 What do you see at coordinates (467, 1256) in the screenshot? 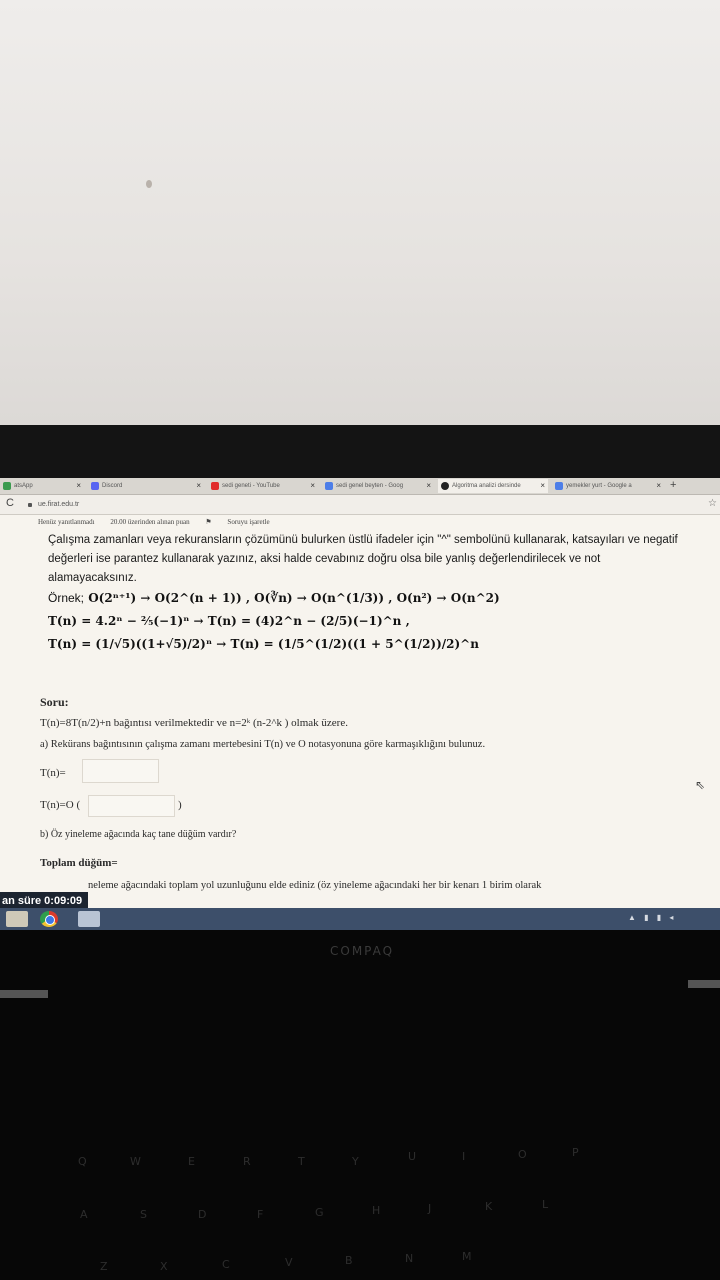
I see `key: M` at bounding box center [467, 1256].